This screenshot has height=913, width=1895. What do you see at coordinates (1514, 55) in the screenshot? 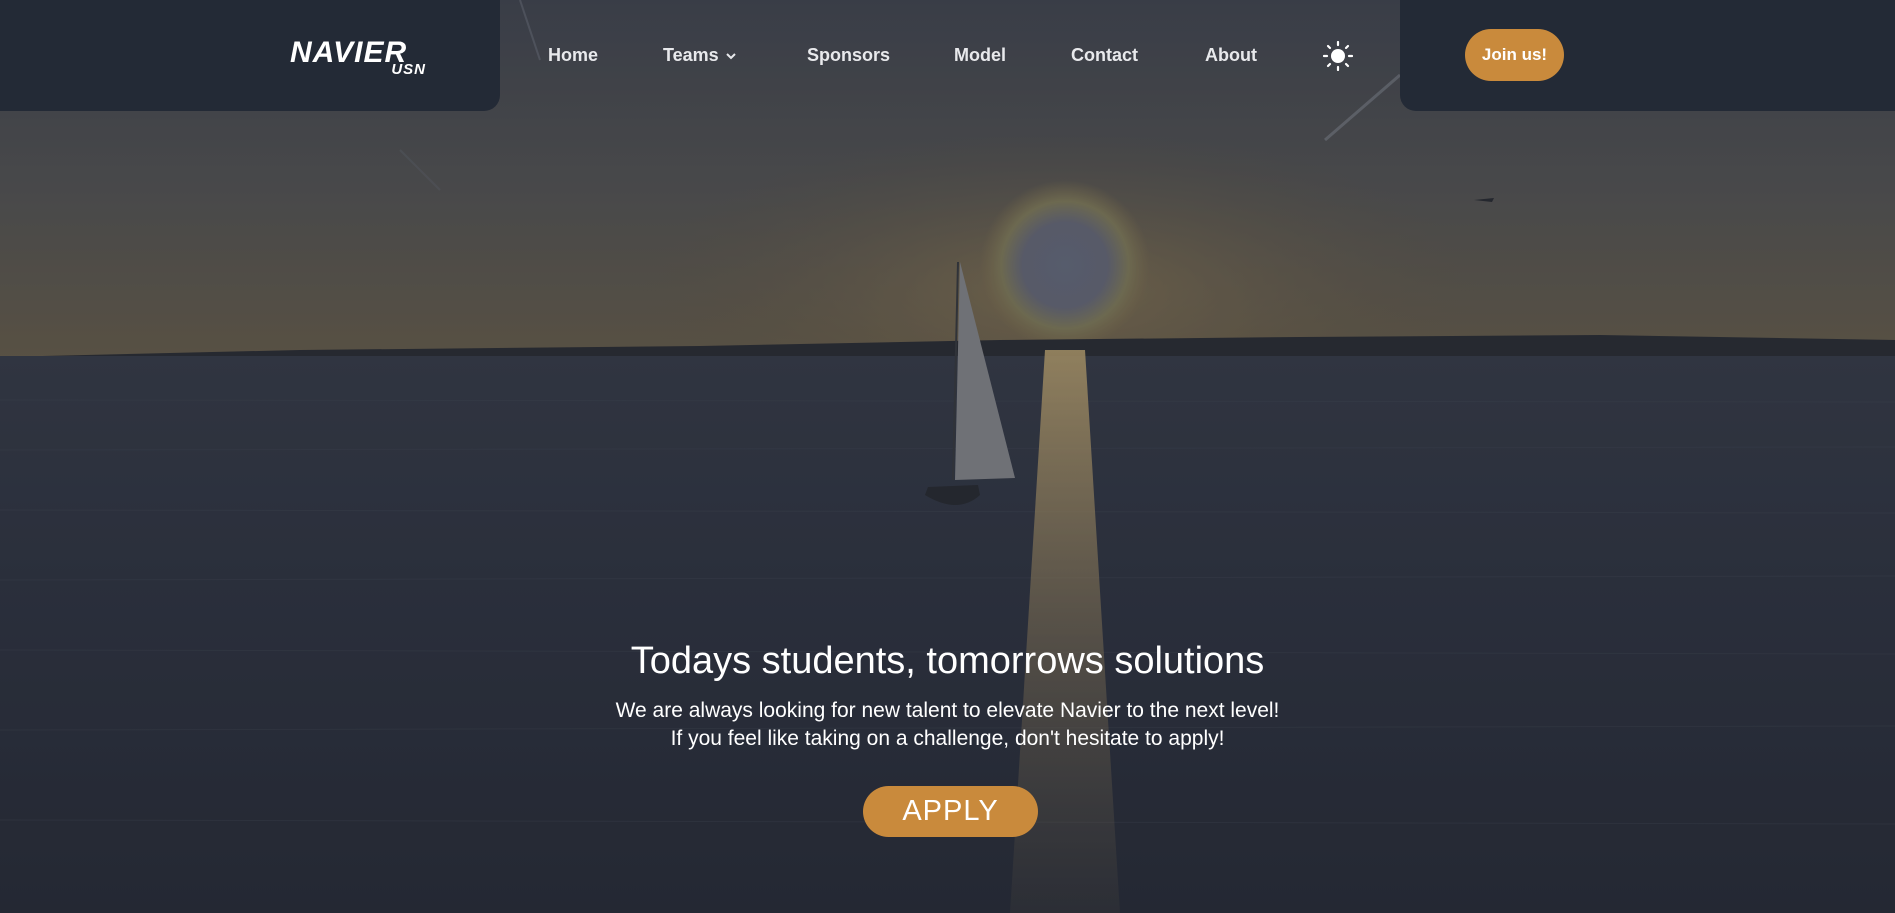
I see `join-us-button: Join us!` at bounding box center [1514, 55].